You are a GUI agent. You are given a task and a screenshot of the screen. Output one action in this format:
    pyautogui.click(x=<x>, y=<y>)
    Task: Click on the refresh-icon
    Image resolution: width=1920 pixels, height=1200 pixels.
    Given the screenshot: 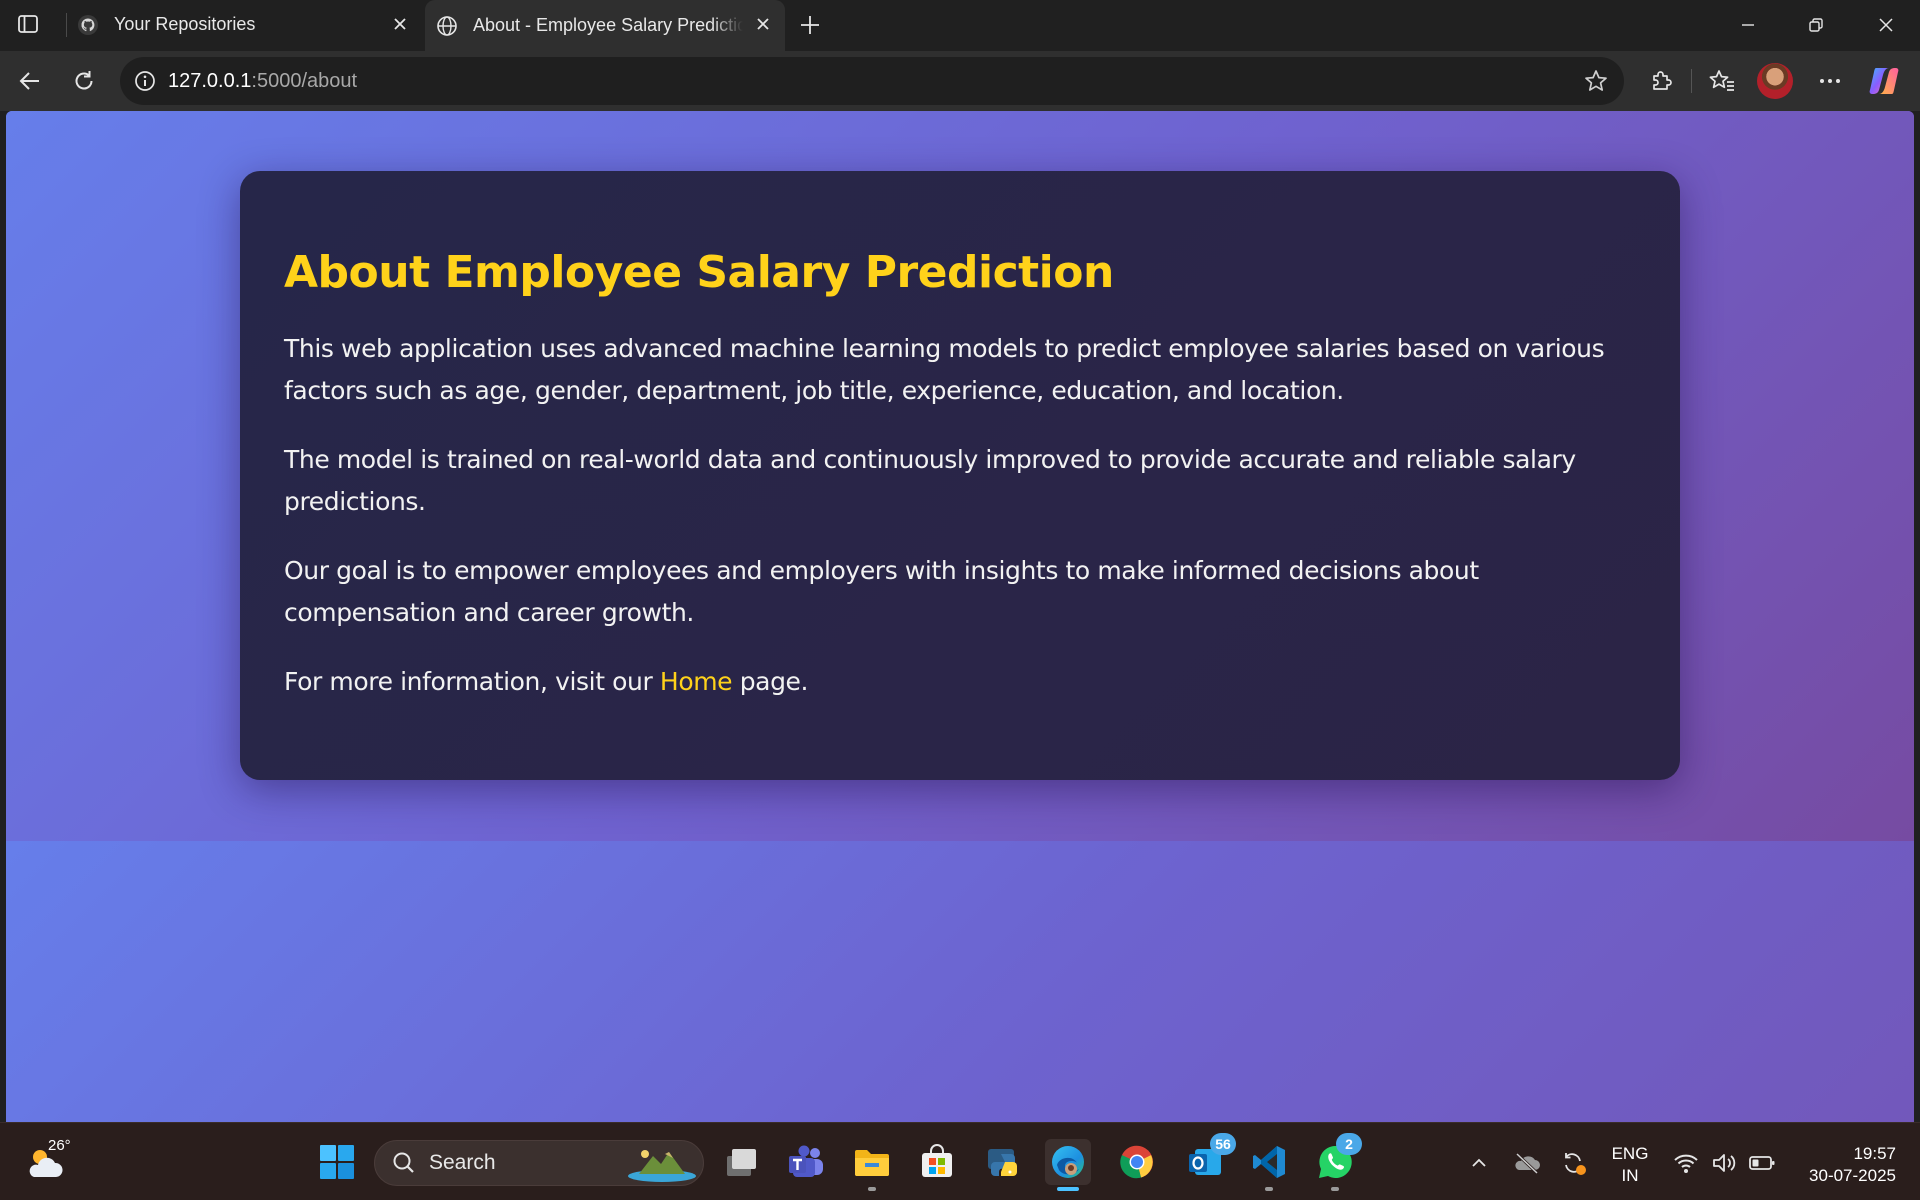 What is the action you would take?
    pyautogui.click(x=84, y=80)
    